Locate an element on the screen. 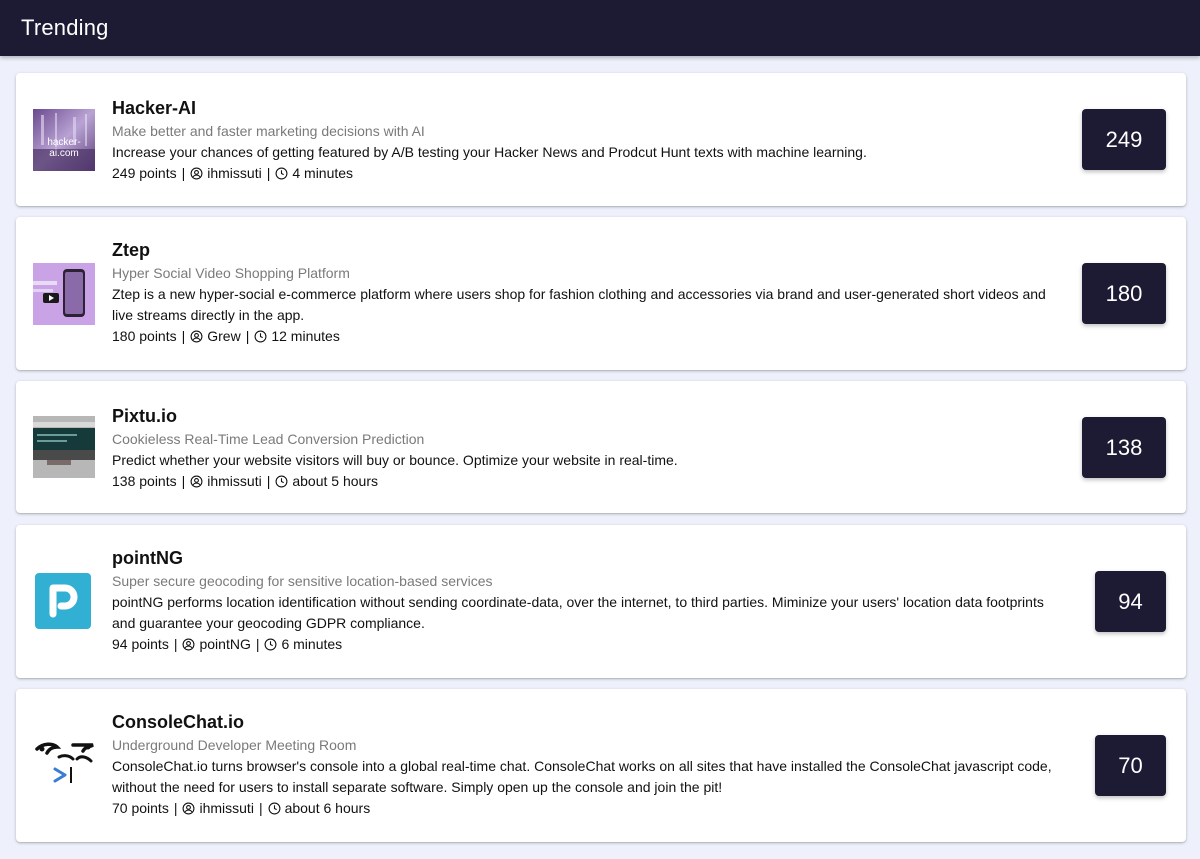 This screenshot has height=859, width=1200. post-time: about 6 hours is located at coordinates (327, 808).